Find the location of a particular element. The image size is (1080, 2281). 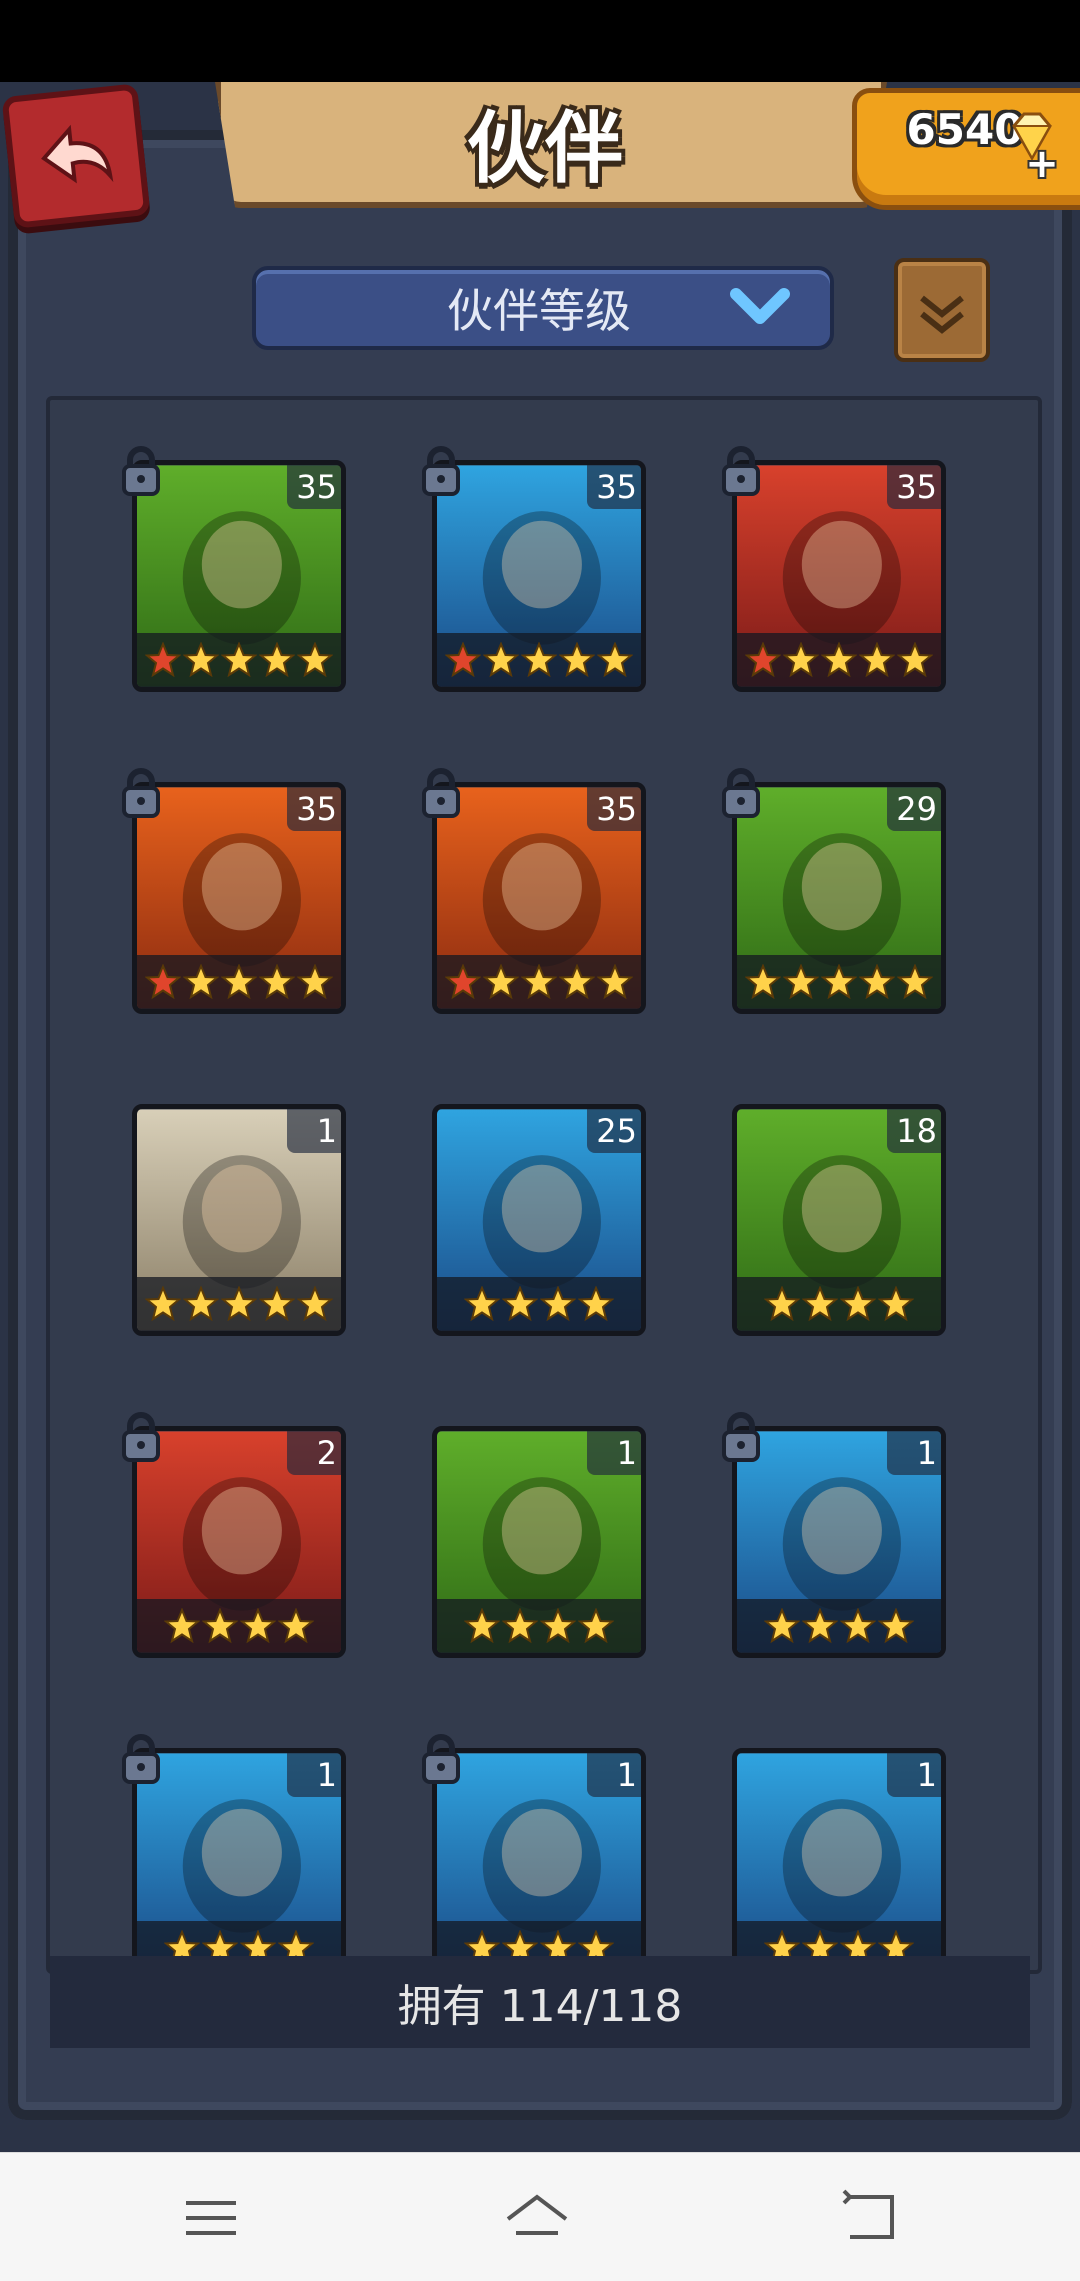

book-icon is located at coordinates (942, 314).